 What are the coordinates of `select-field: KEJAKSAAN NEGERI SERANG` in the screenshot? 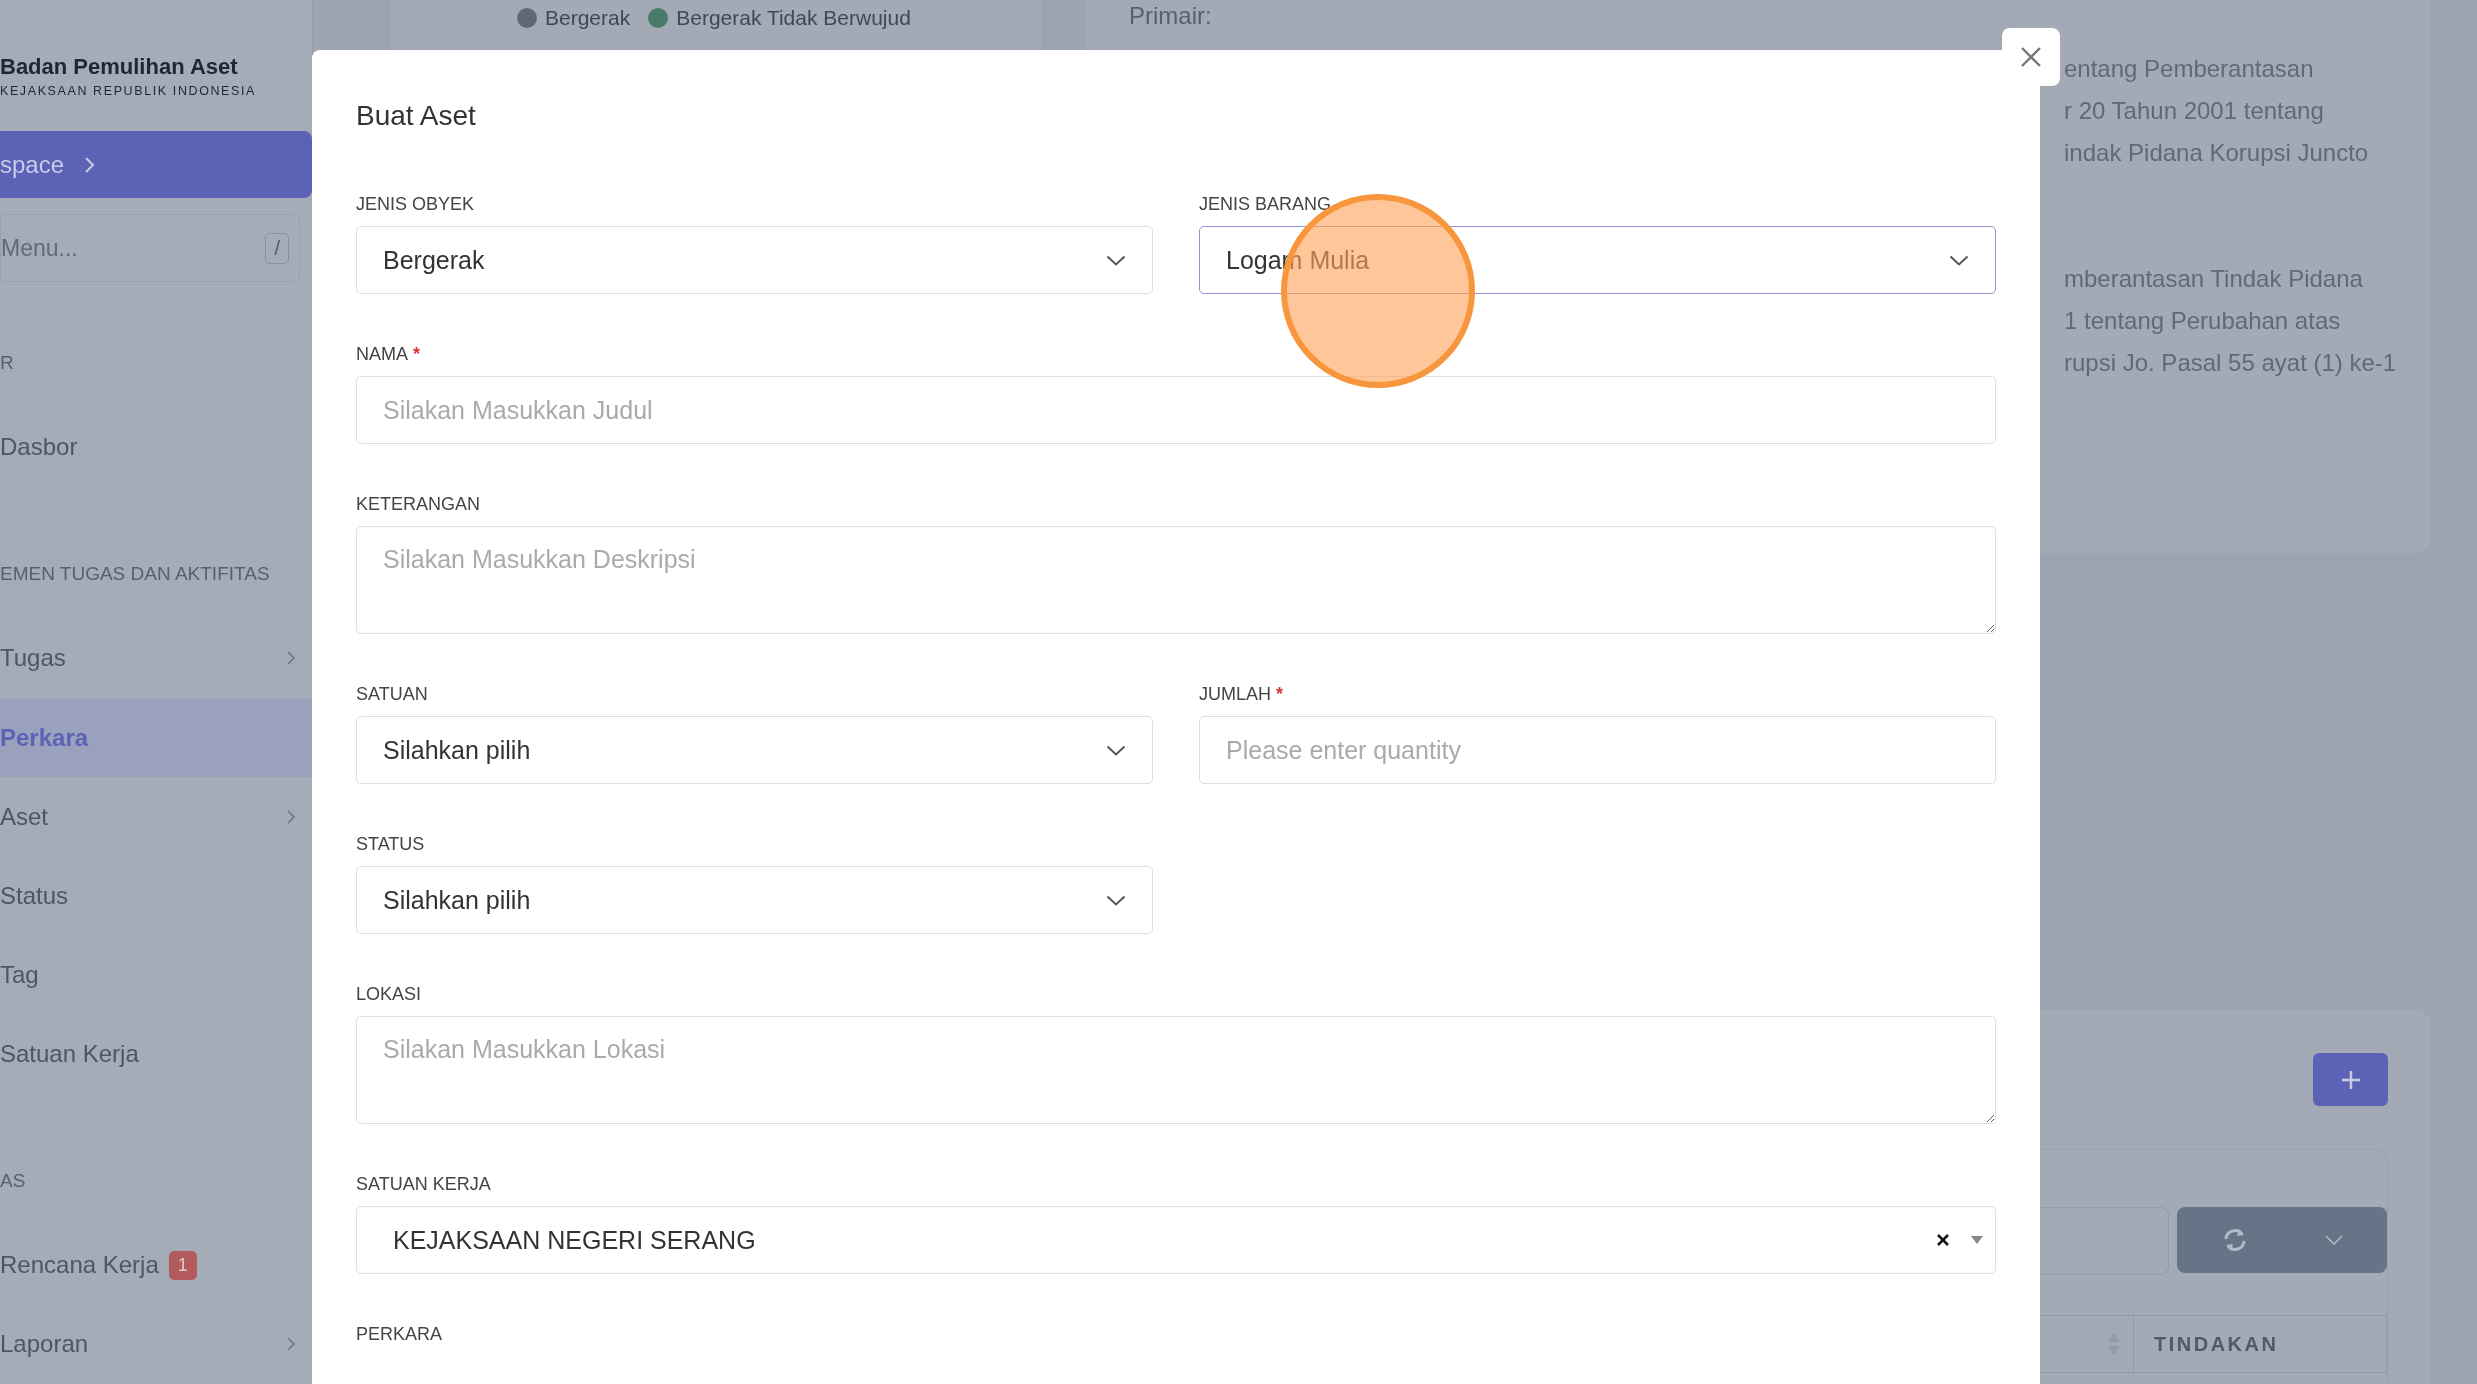 It's located at (1176, 1240).